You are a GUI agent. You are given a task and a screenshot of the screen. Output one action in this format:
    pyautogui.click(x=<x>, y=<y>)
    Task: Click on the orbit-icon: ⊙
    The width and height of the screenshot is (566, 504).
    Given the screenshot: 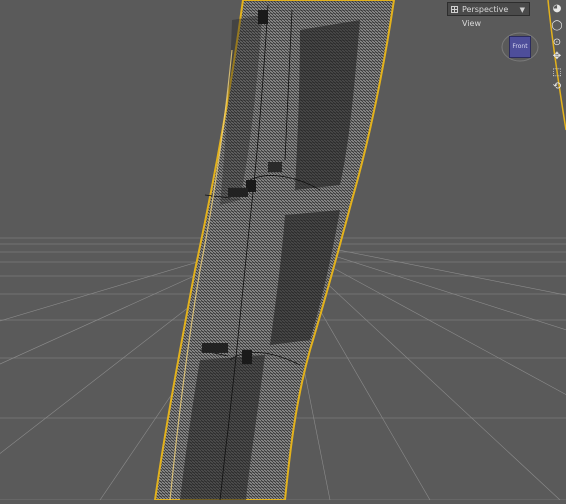 What is the action you would take?
    pyautogui.click(x=557, y=43)
    